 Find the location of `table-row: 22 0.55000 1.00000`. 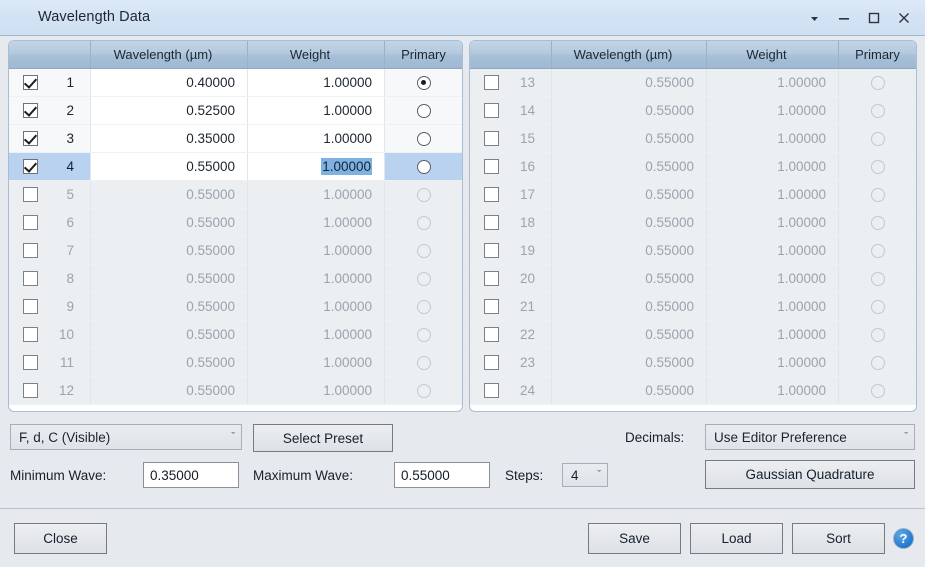

table-row: 22 0.55000 1.00000 is located at coordinates (693, 335).